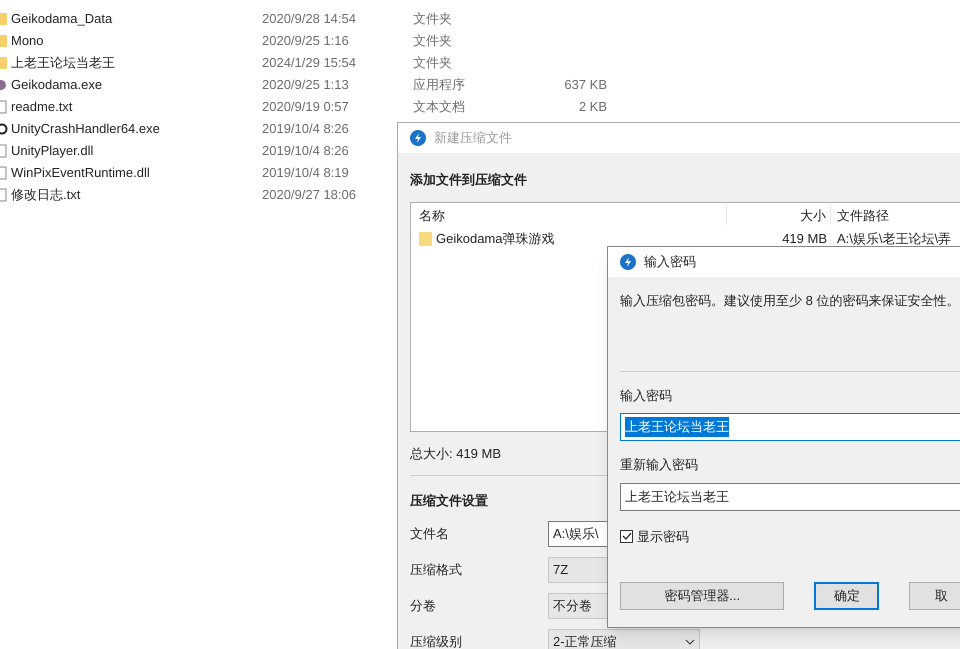 The image size is (960, 649). What do you see at coordinates (663, 537) in the screenshot?
I see `checkbox-label: 显示密码` at bounding box center [663, 537].